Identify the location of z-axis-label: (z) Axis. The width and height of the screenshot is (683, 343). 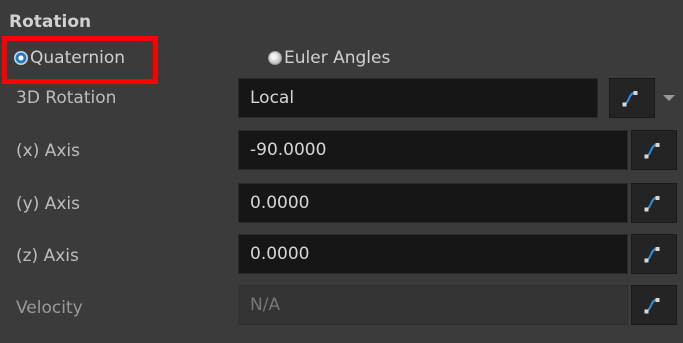
(47, 256).